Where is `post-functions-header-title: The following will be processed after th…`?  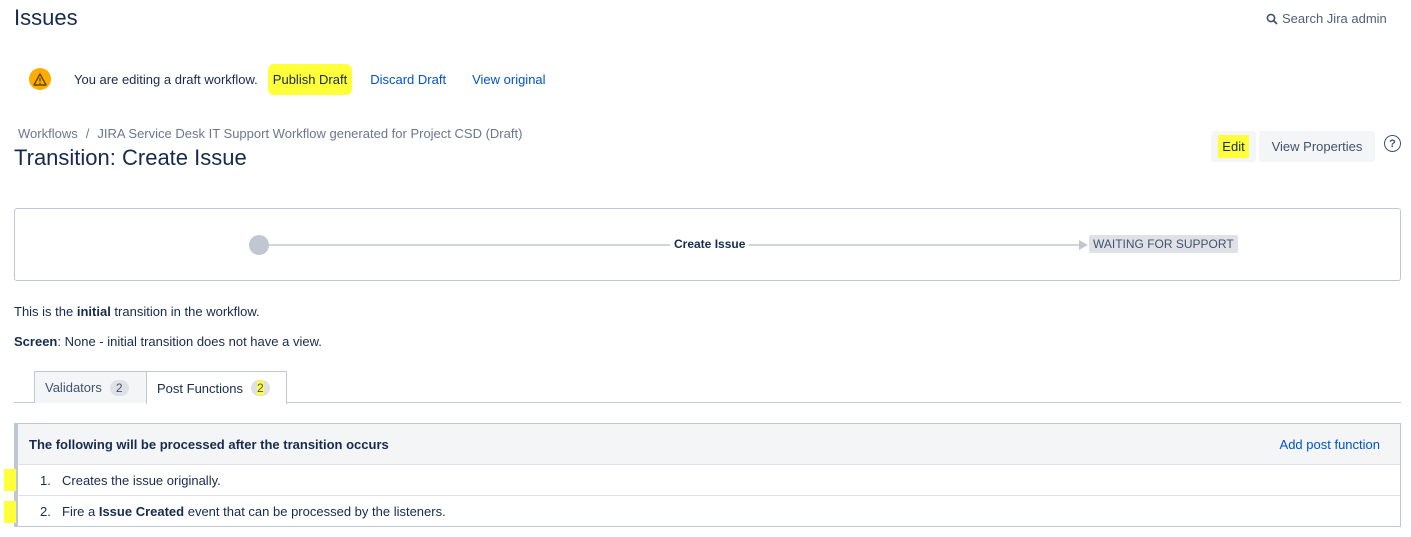
post-functions-header-title: The following will be processed after th… is located at coordinates (209, 444).